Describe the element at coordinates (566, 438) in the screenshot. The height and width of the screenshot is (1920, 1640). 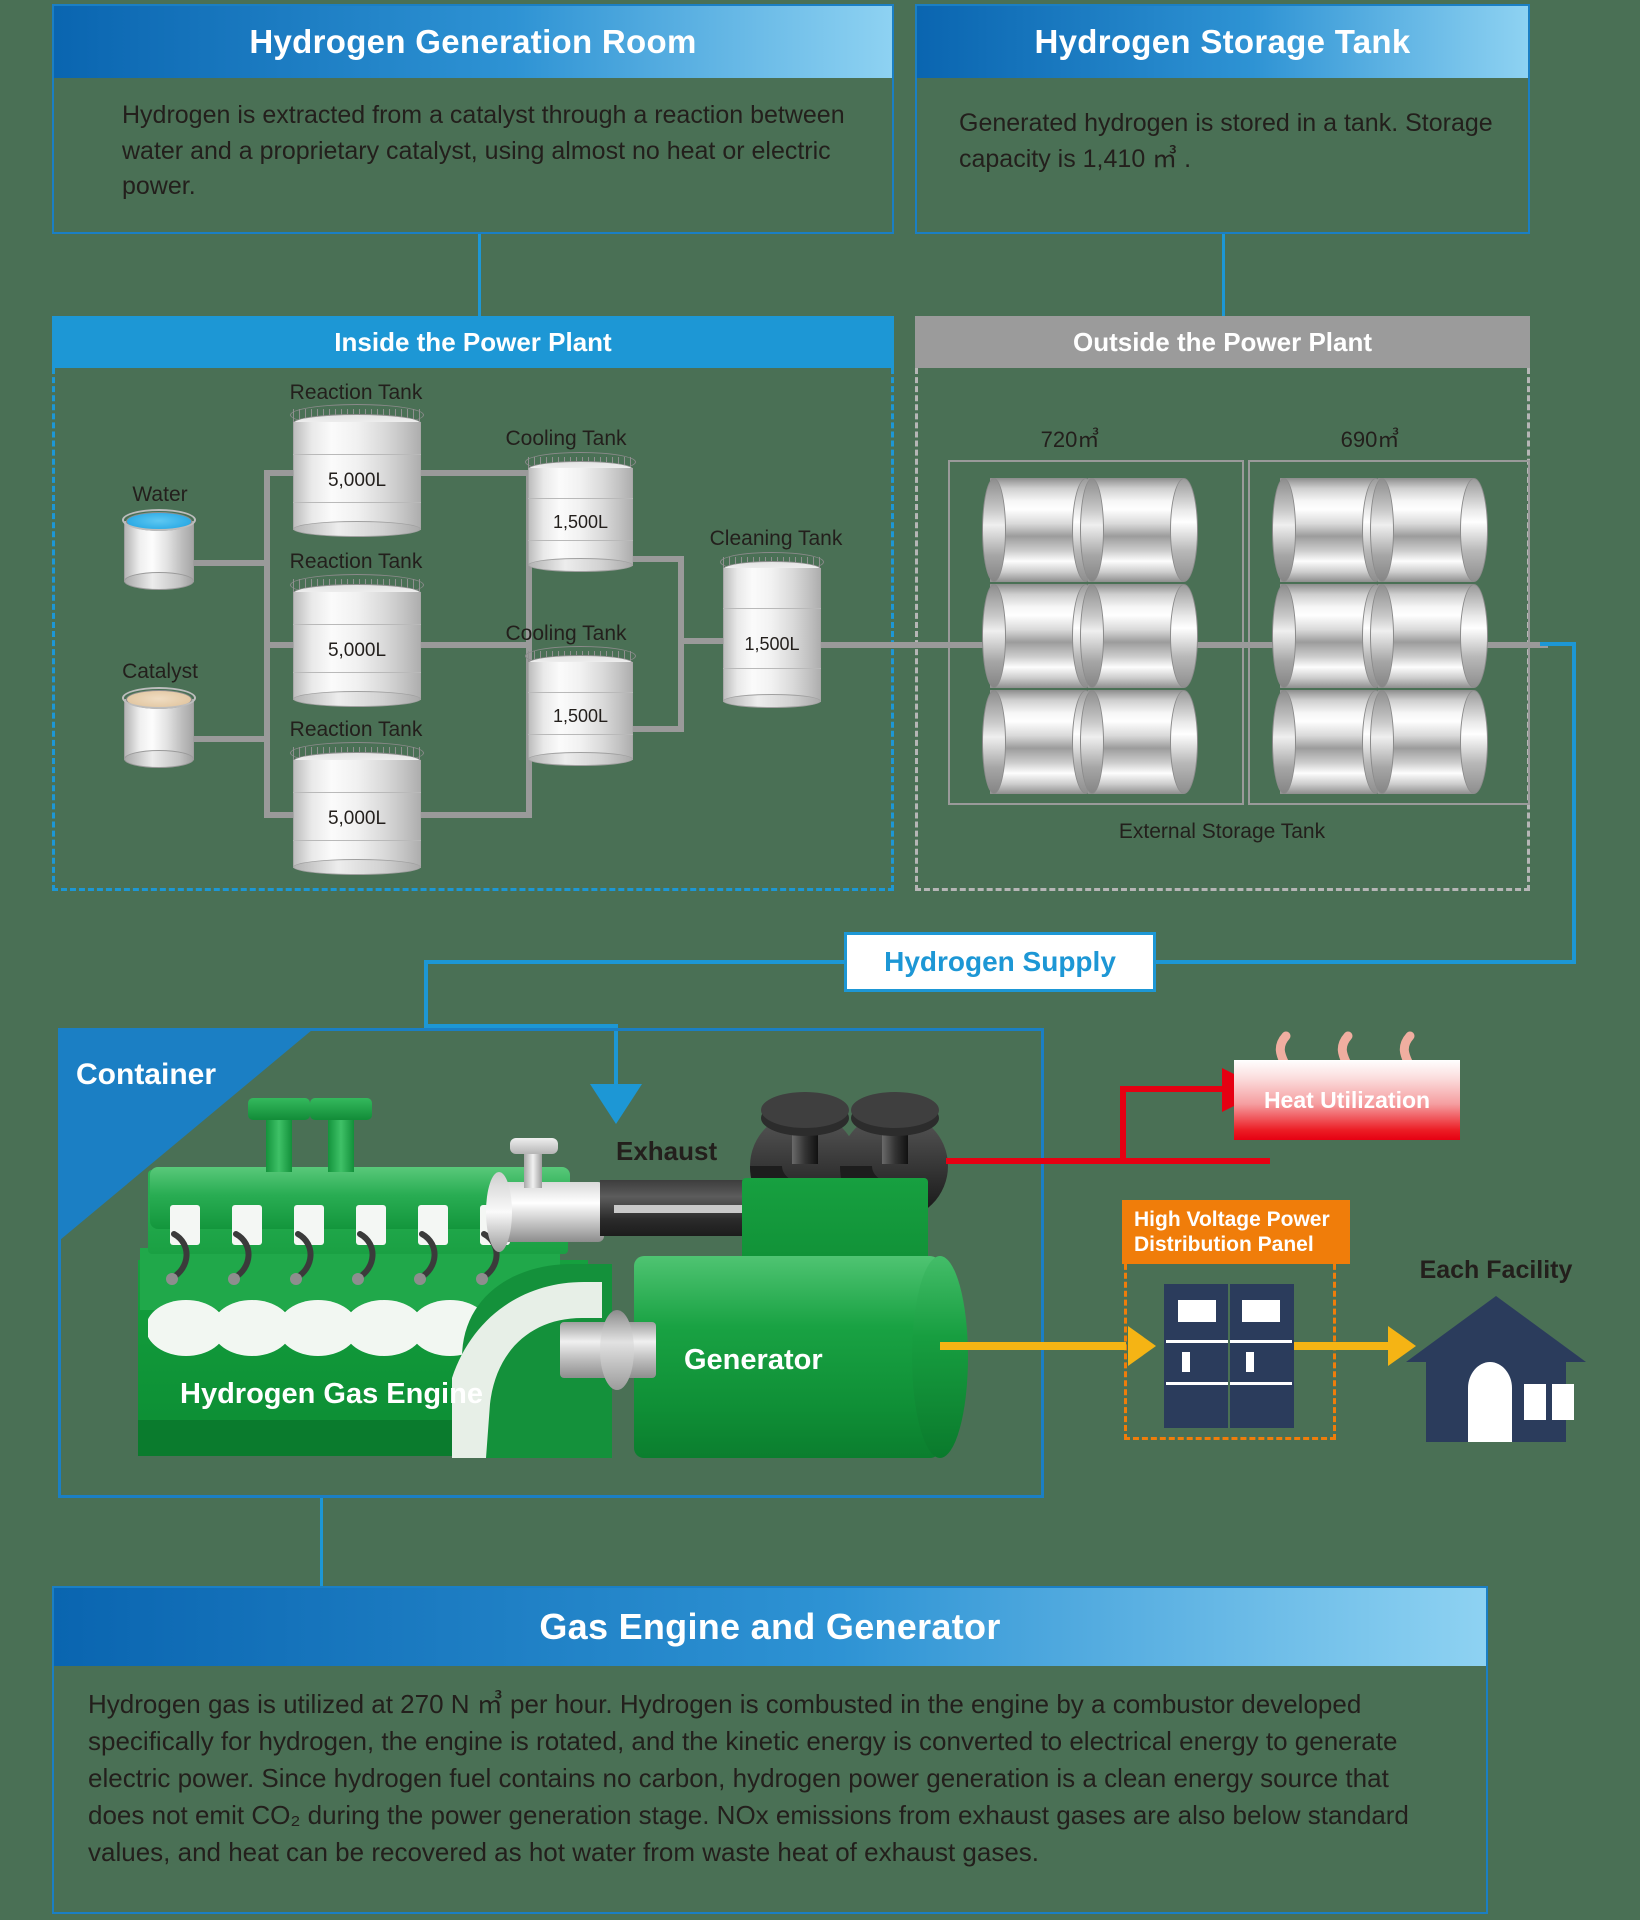
I see `label-cooling-tank-1: Cooling Tank` at that location.